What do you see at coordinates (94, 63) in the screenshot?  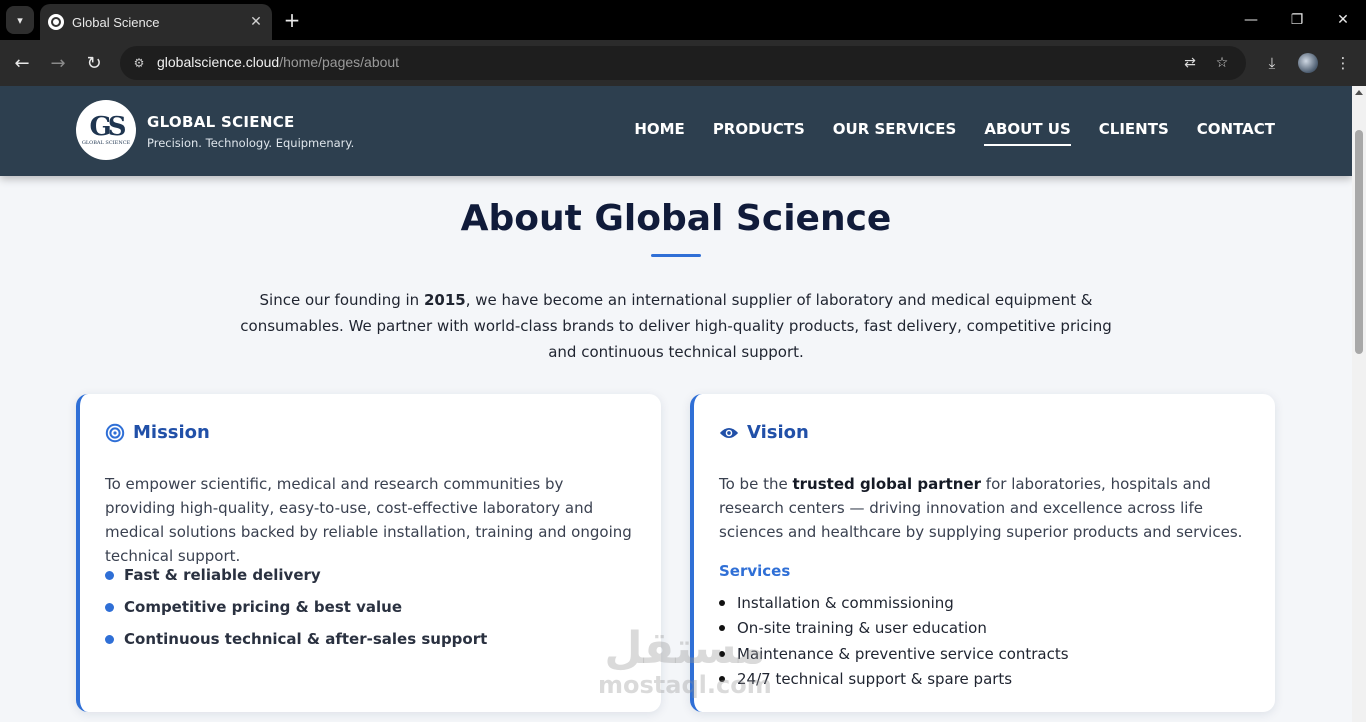 I see `reload-icon: ↻` at bounding box center [94, 63].